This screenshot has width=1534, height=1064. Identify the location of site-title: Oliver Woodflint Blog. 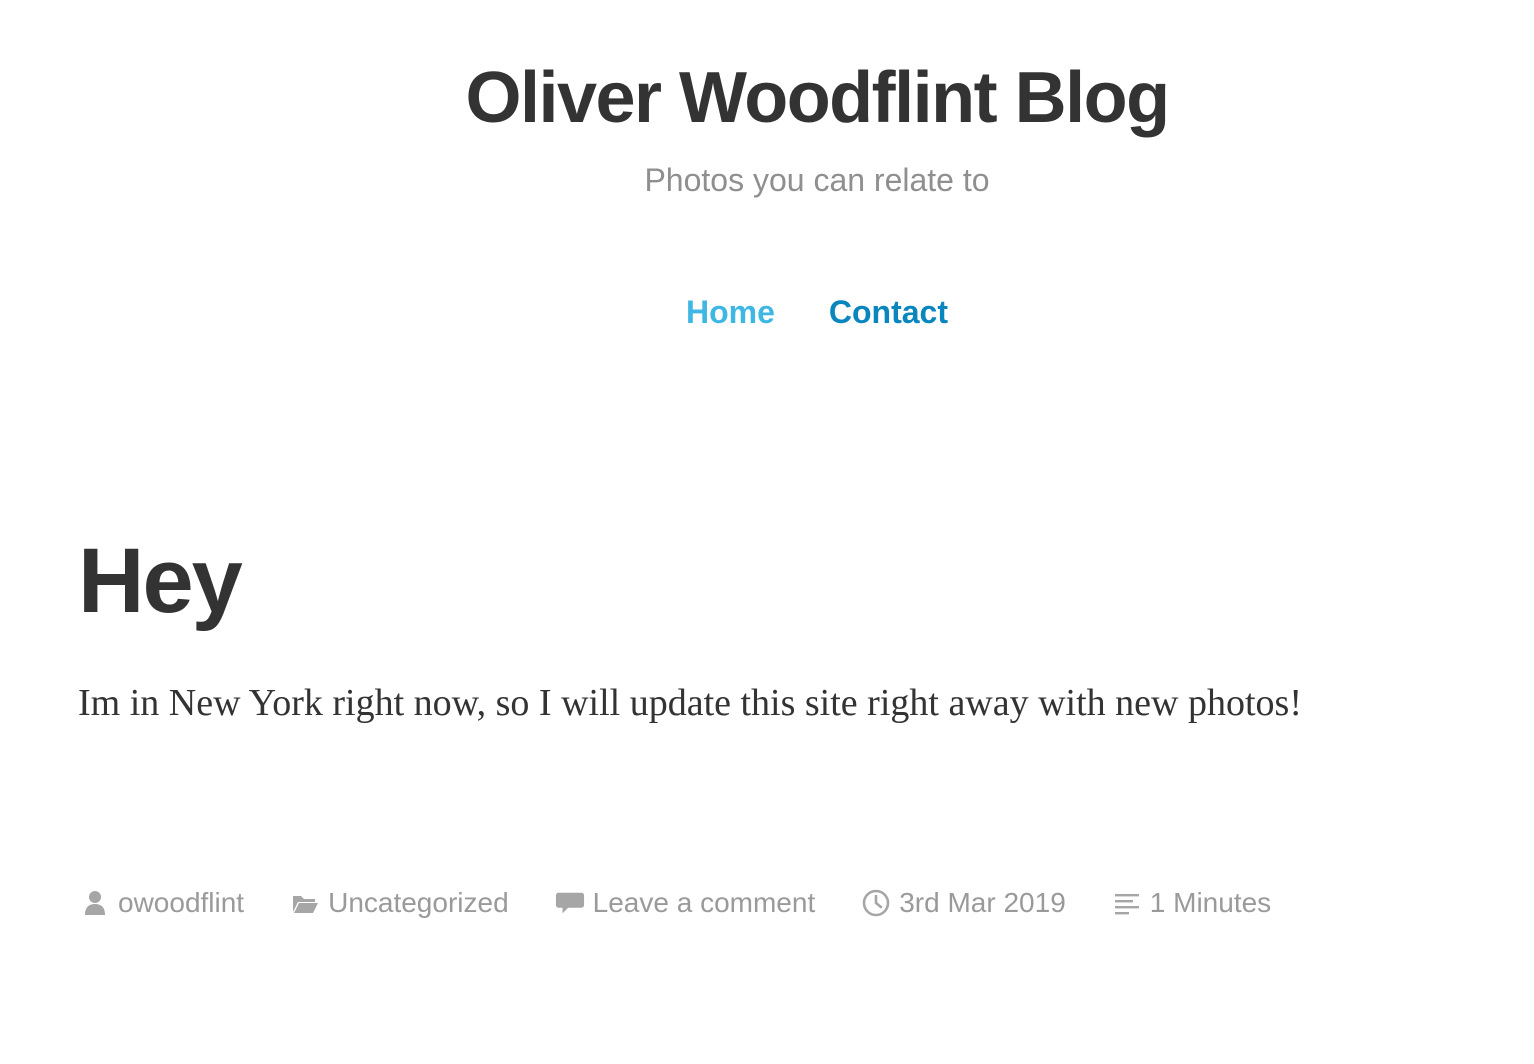
(767, 98).